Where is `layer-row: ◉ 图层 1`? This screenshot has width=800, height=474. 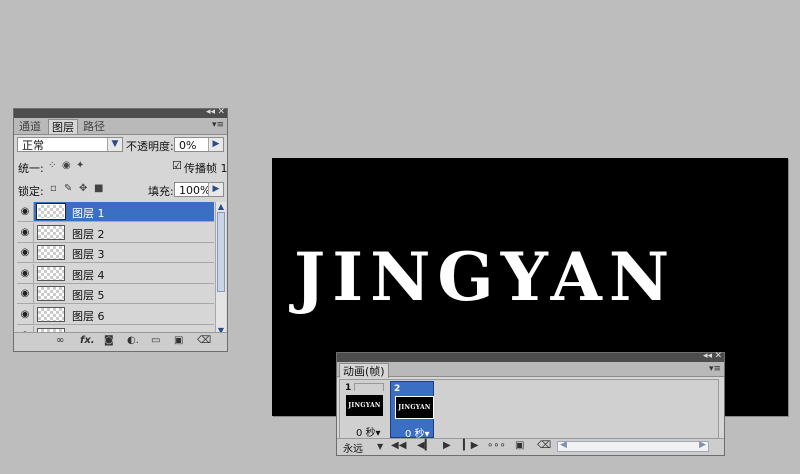
layer-row: ◉ 图层 1 is located at coordinates (115, 212).